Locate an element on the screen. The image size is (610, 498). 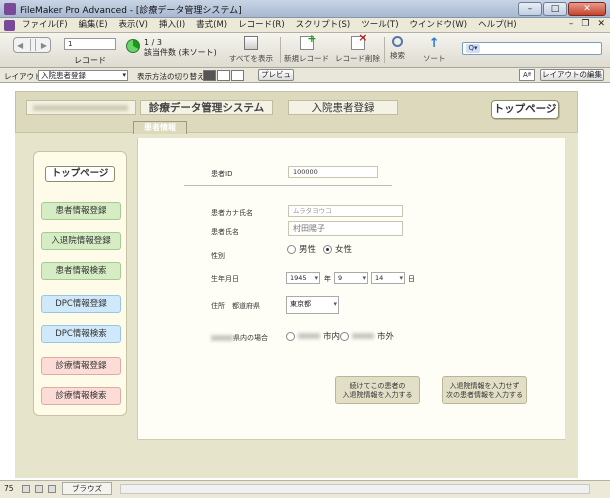
mode-indicator: ブラウズ is located at coordinates (87, 488).